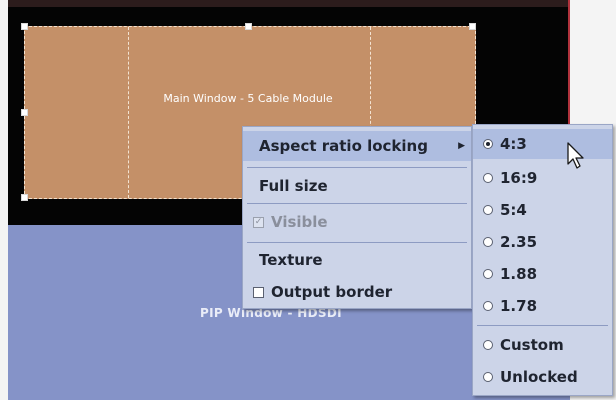 This screenshot has height=400, width=616. What do you see at coordinates (357, 186) in the screenshot?
I see `menu-item-full-size: Full size` at bounding box center [357, 186].